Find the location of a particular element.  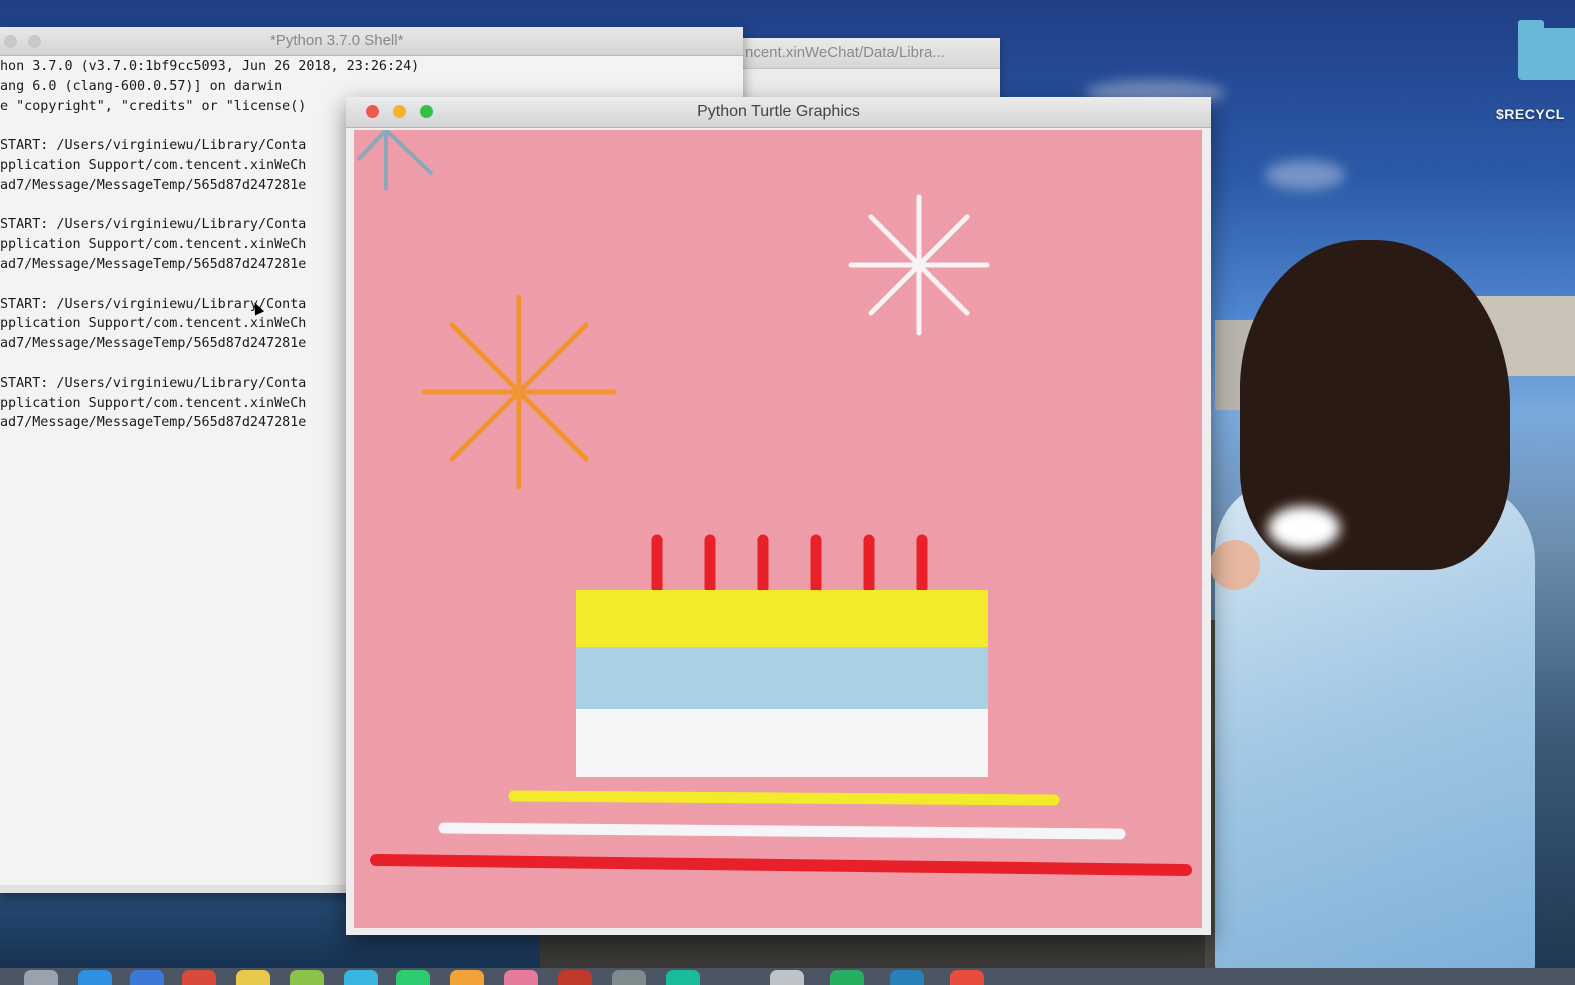

turtle-cursor-icon is located at coordinates (409, 153).